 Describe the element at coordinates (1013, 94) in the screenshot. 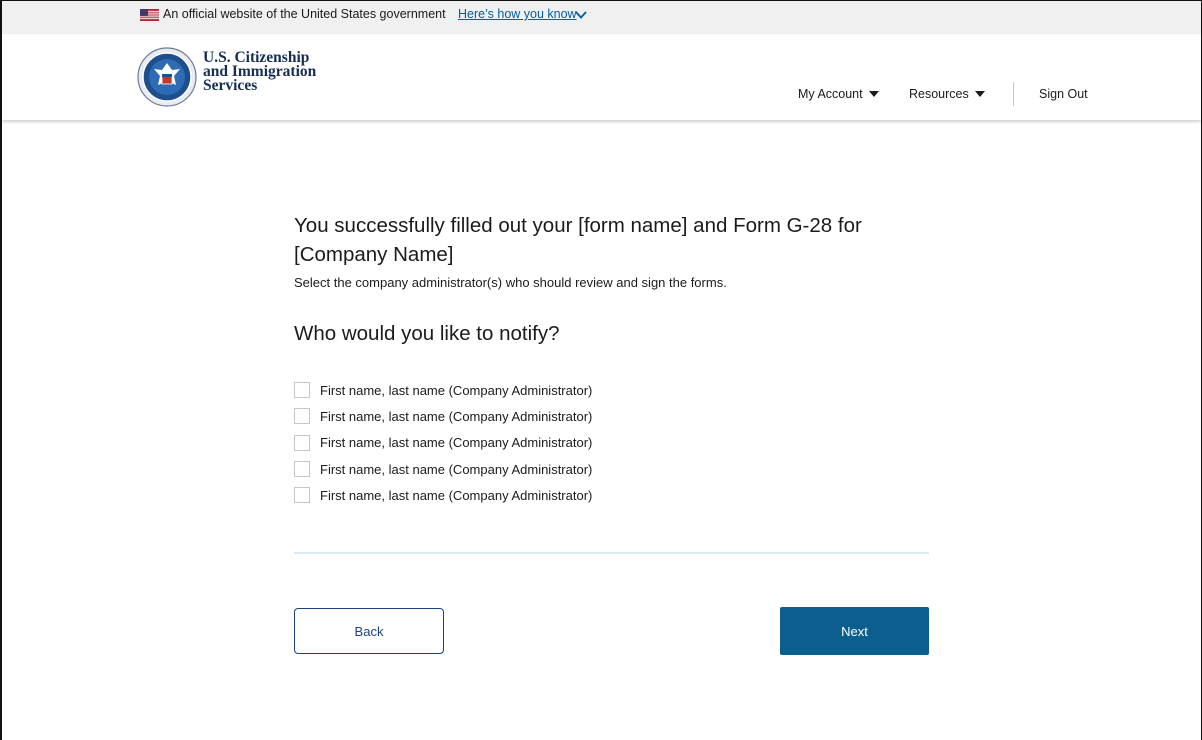

I see `nav-divider` at that location.